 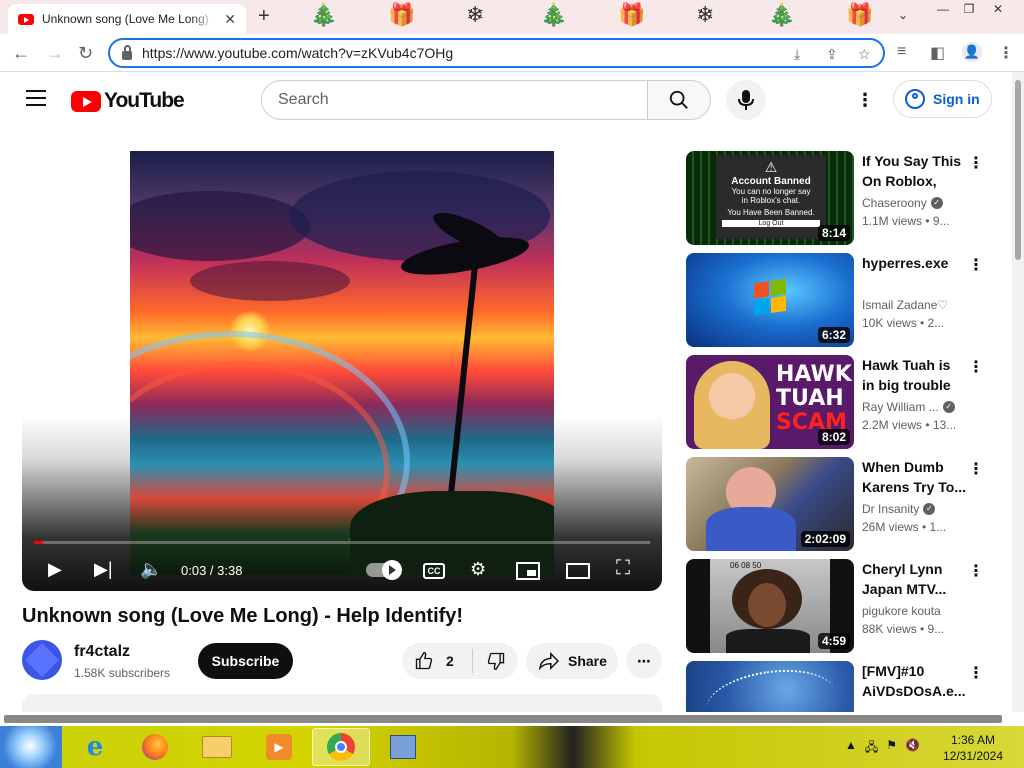 I want to click on show-hidden-icons-icon: ▲, so click(x=851, y=748).